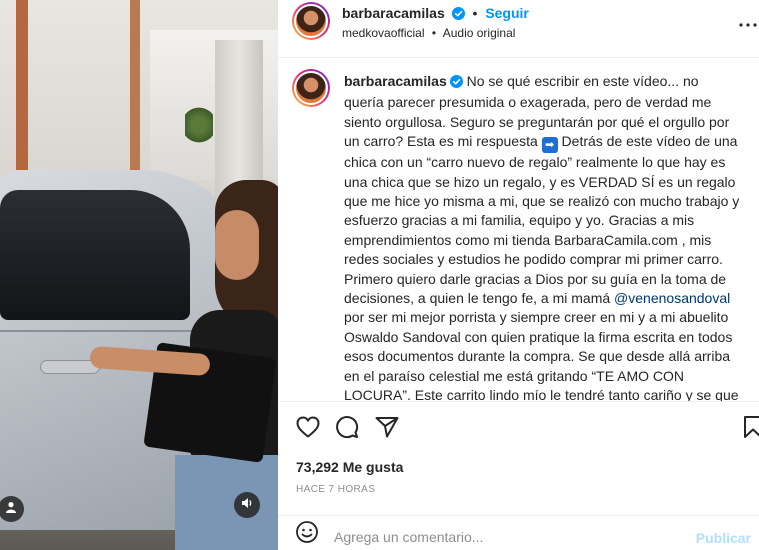  I want to click on audio-label: Audio original, so click(479, 33).